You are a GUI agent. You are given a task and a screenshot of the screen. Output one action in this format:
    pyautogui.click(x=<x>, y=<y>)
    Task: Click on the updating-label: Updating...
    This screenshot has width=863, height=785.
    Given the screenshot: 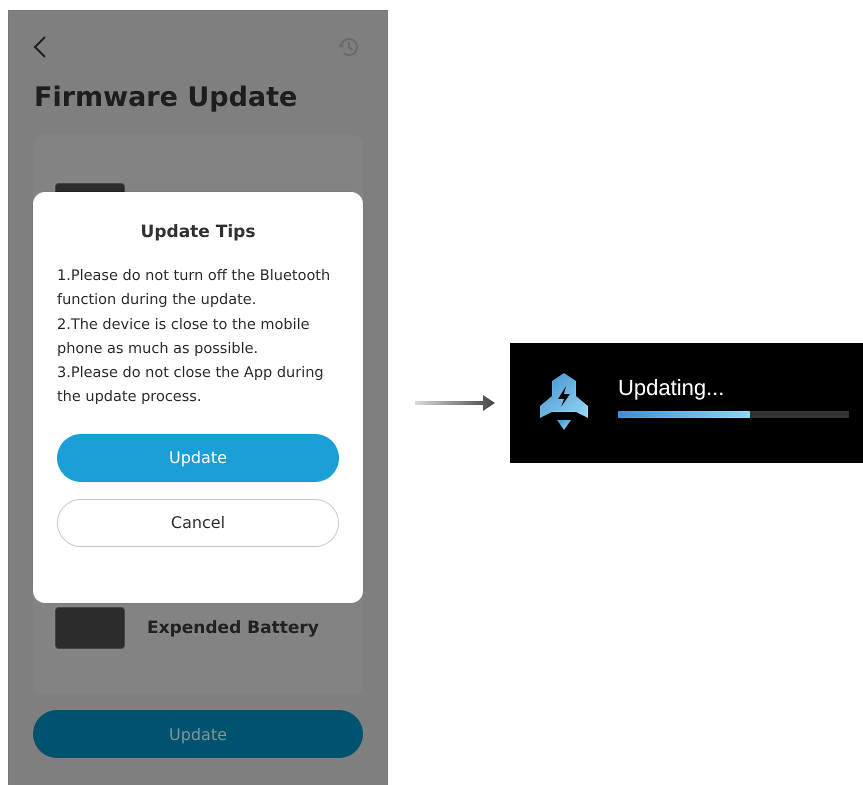 What is the action you would take?
    pyautogui.click(x=672, y=387)
    